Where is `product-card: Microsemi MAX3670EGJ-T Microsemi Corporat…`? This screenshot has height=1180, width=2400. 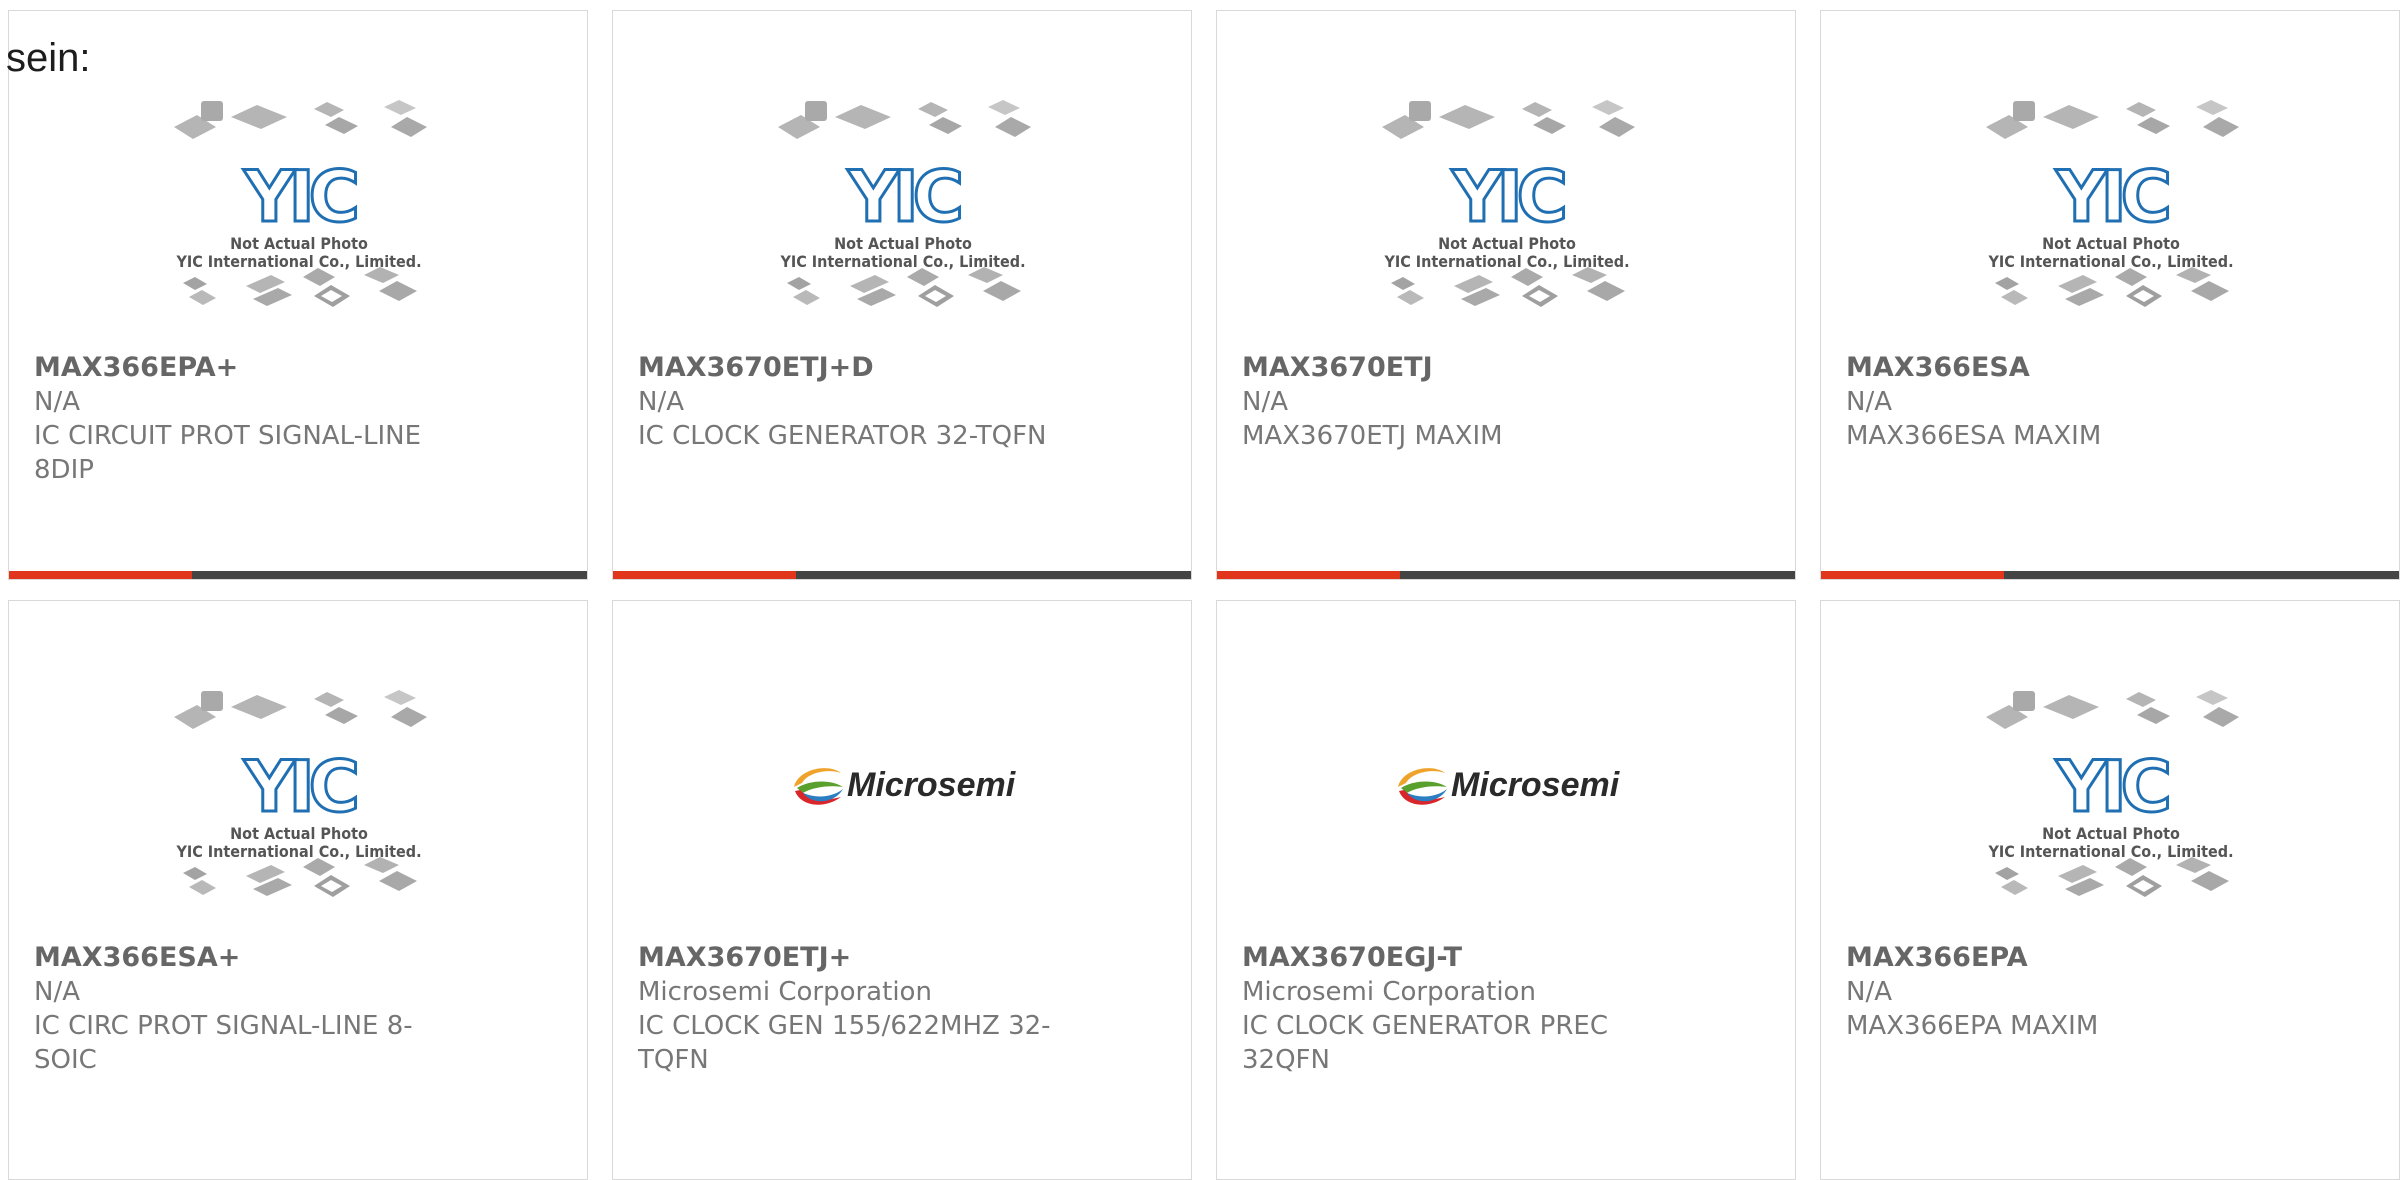 product-card: Microsemi MAX3670EGJ-T Microsemi Corporat… is located at coordinates (1506, 890).